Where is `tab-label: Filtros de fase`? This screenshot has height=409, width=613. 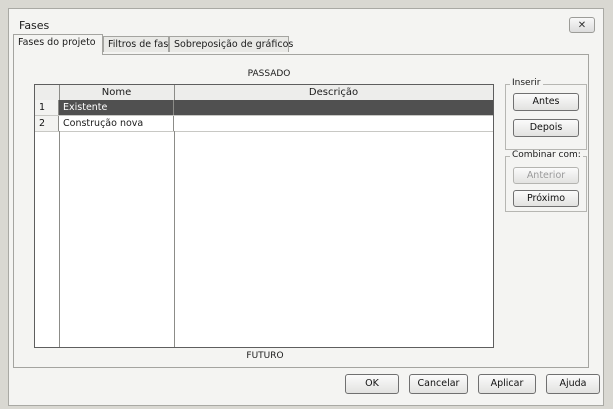
tab-label: Filtros de fase is located at coordinates (141, 44).